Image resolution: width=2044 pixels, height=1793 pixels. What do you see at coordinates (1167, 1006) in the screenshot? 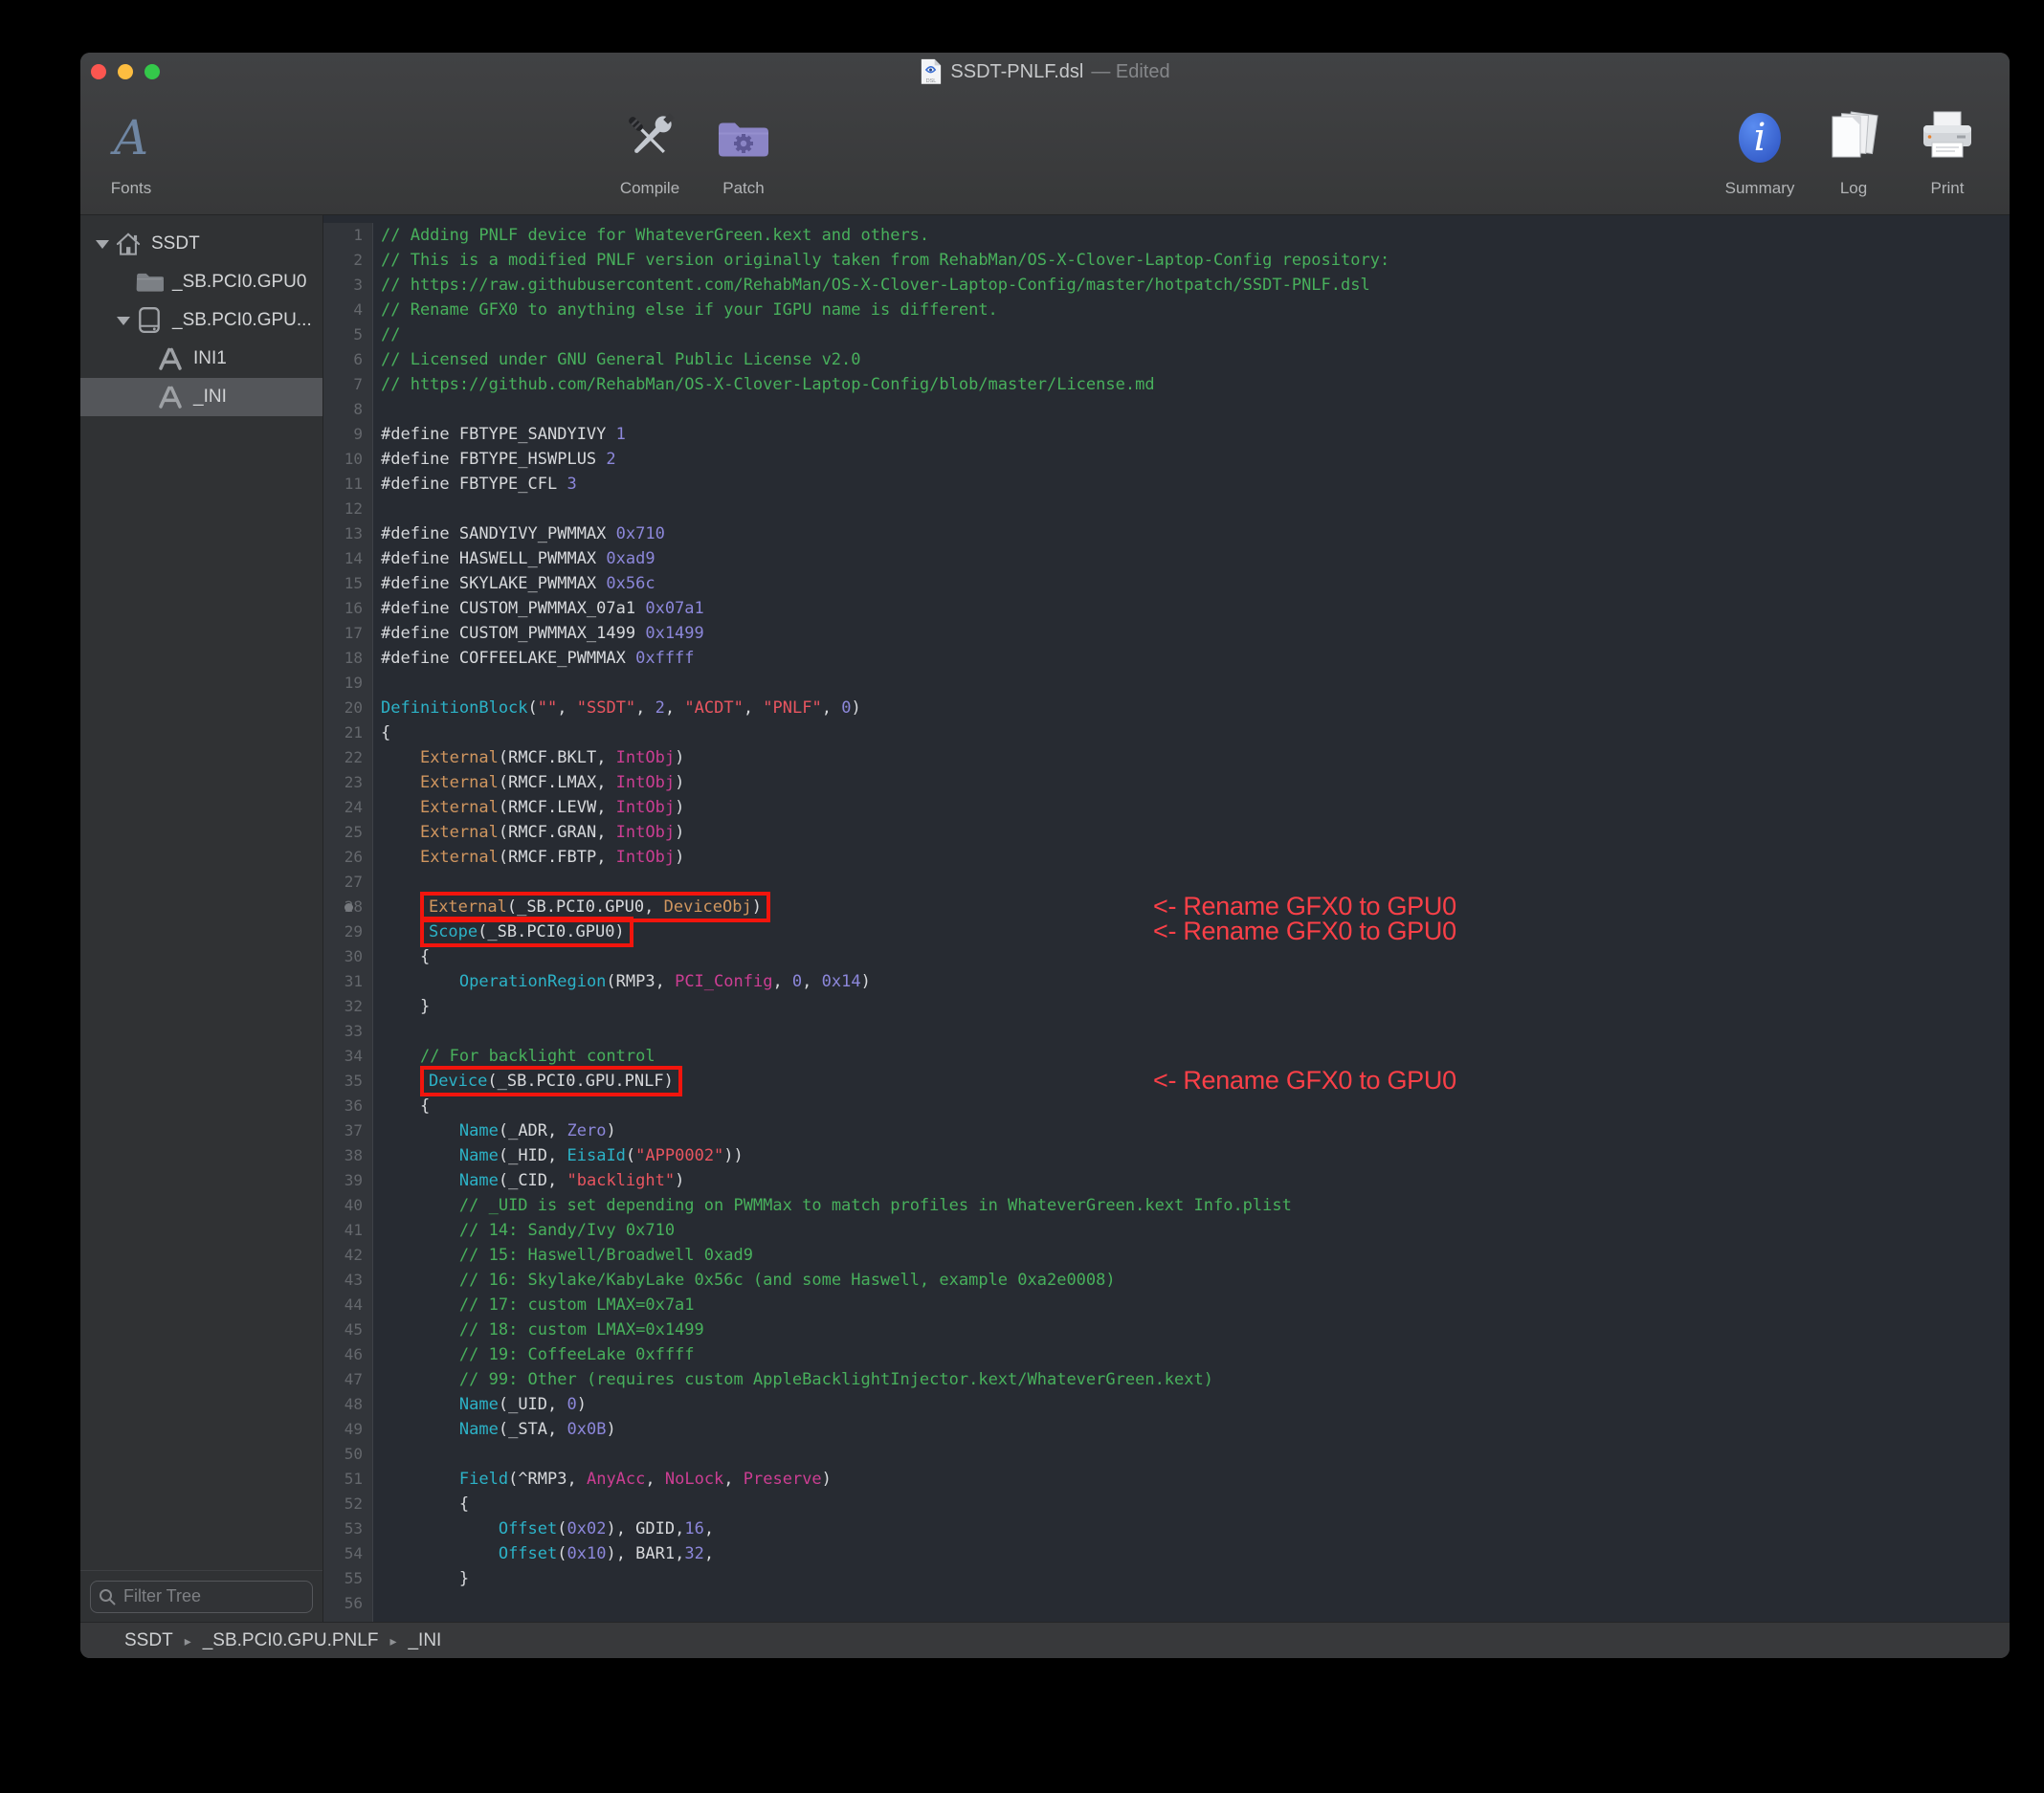
I see `code-line: 32 }` at bounding box center [1167, 1006].